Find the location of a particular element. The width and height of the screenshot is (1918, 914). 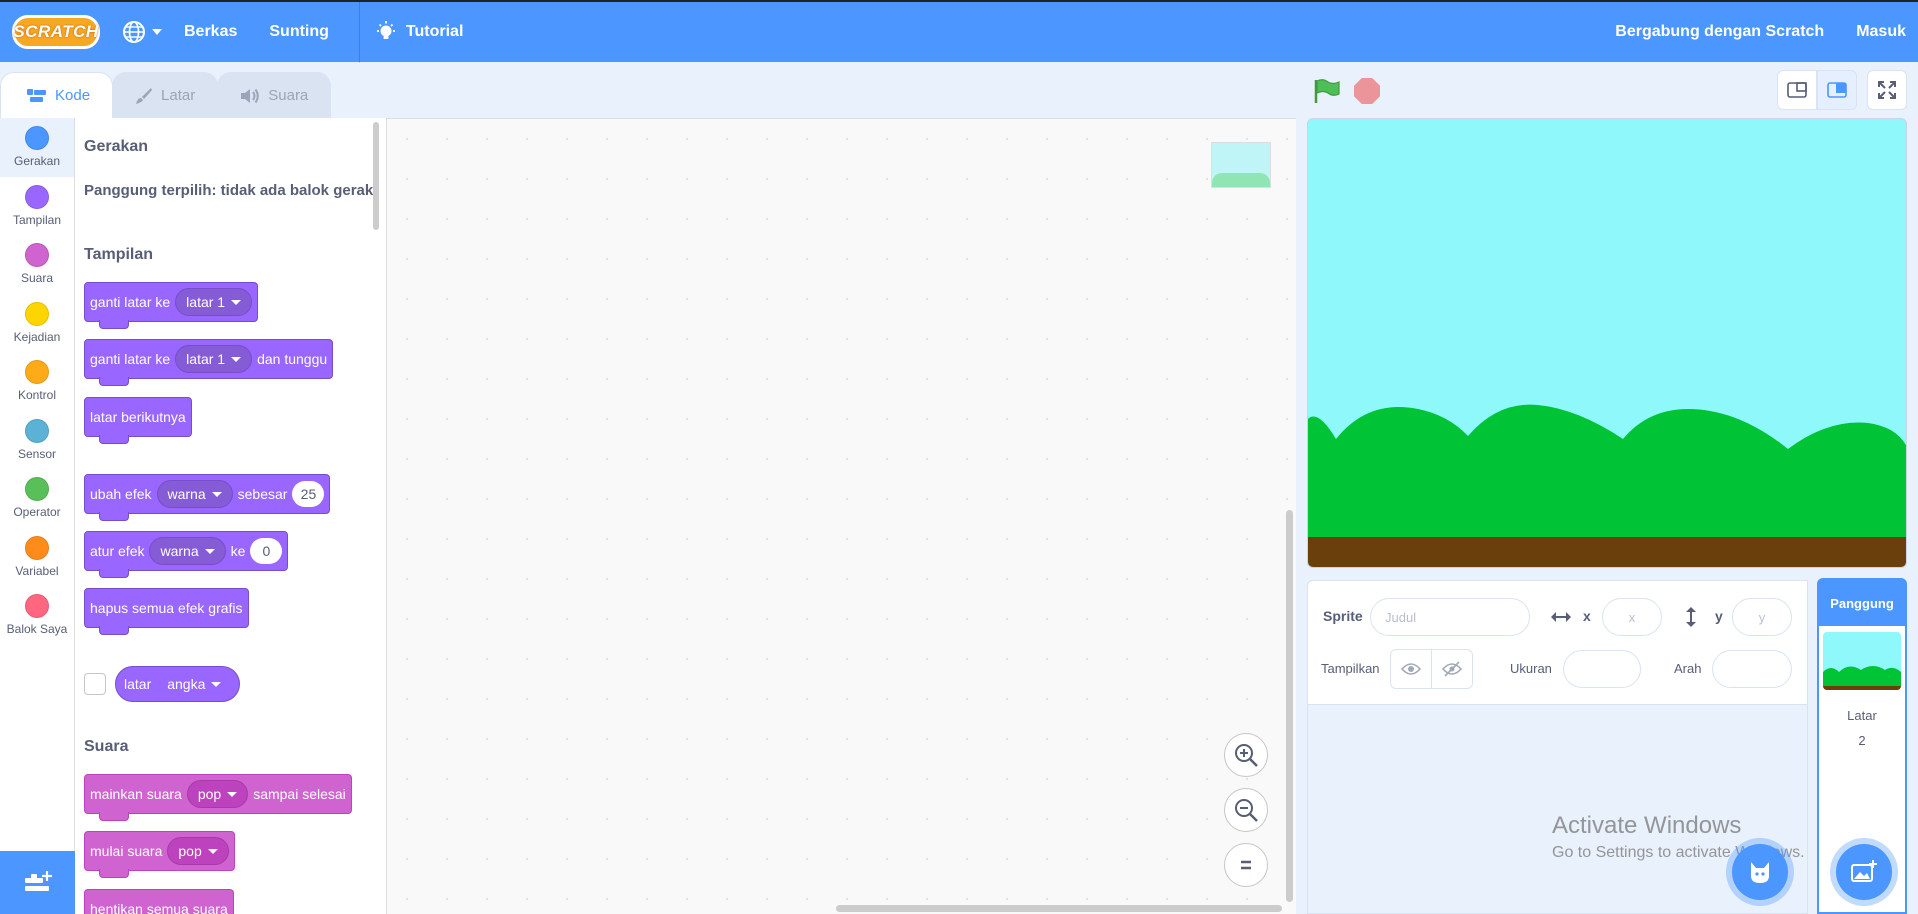

sensing-category-dot is located at coordinates (37, 430).